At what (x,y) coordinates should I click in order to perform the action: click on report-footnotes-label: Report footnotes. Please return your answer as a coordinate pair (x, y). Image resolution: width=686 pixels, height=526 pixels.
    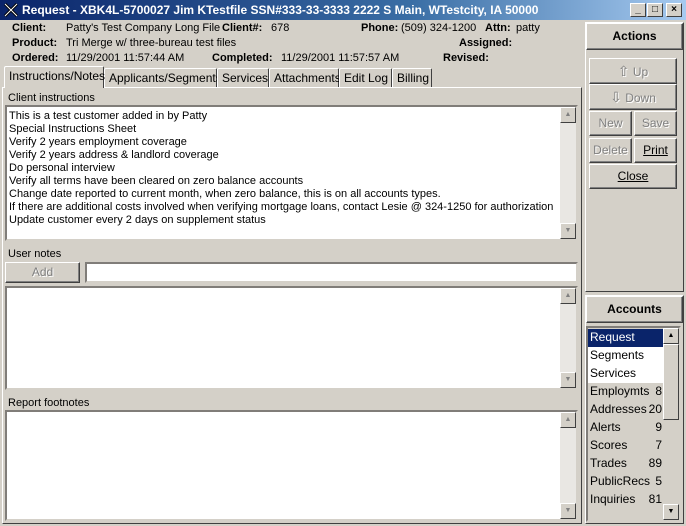
    Looking at the image, I should click on (49, 403).